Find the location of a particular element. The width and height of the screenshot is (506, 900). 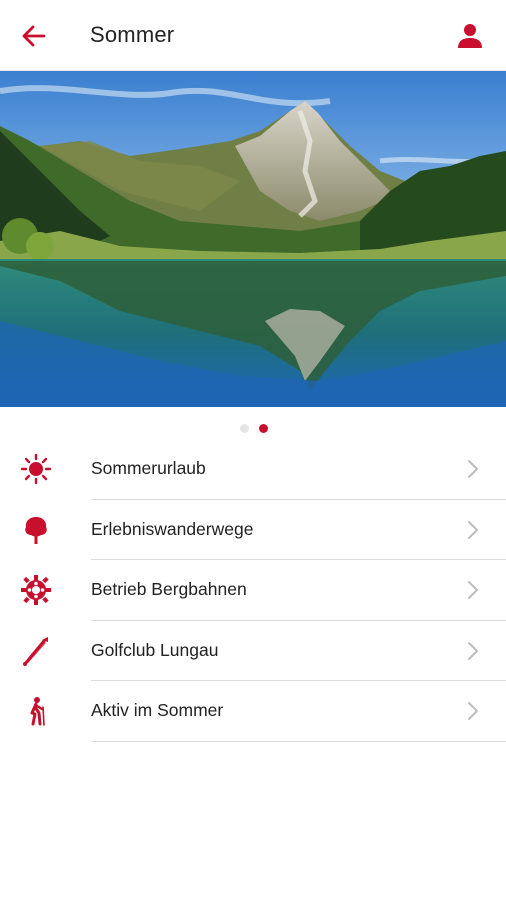

cog-wheel-icon is located at coordinates (36, 590).